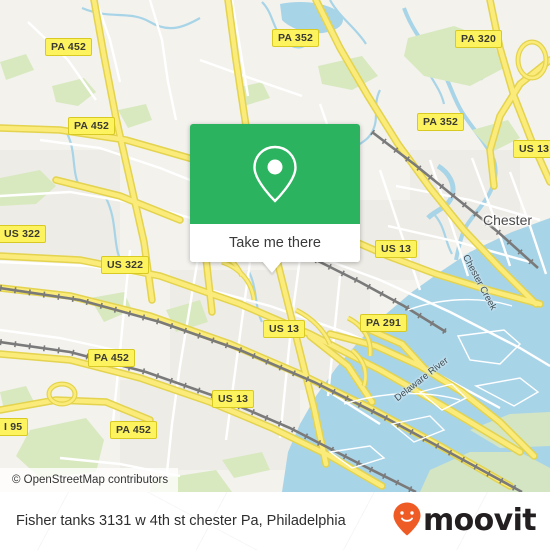  I want to click on shield-pa-452-d: PA 452, so click(134, 430).